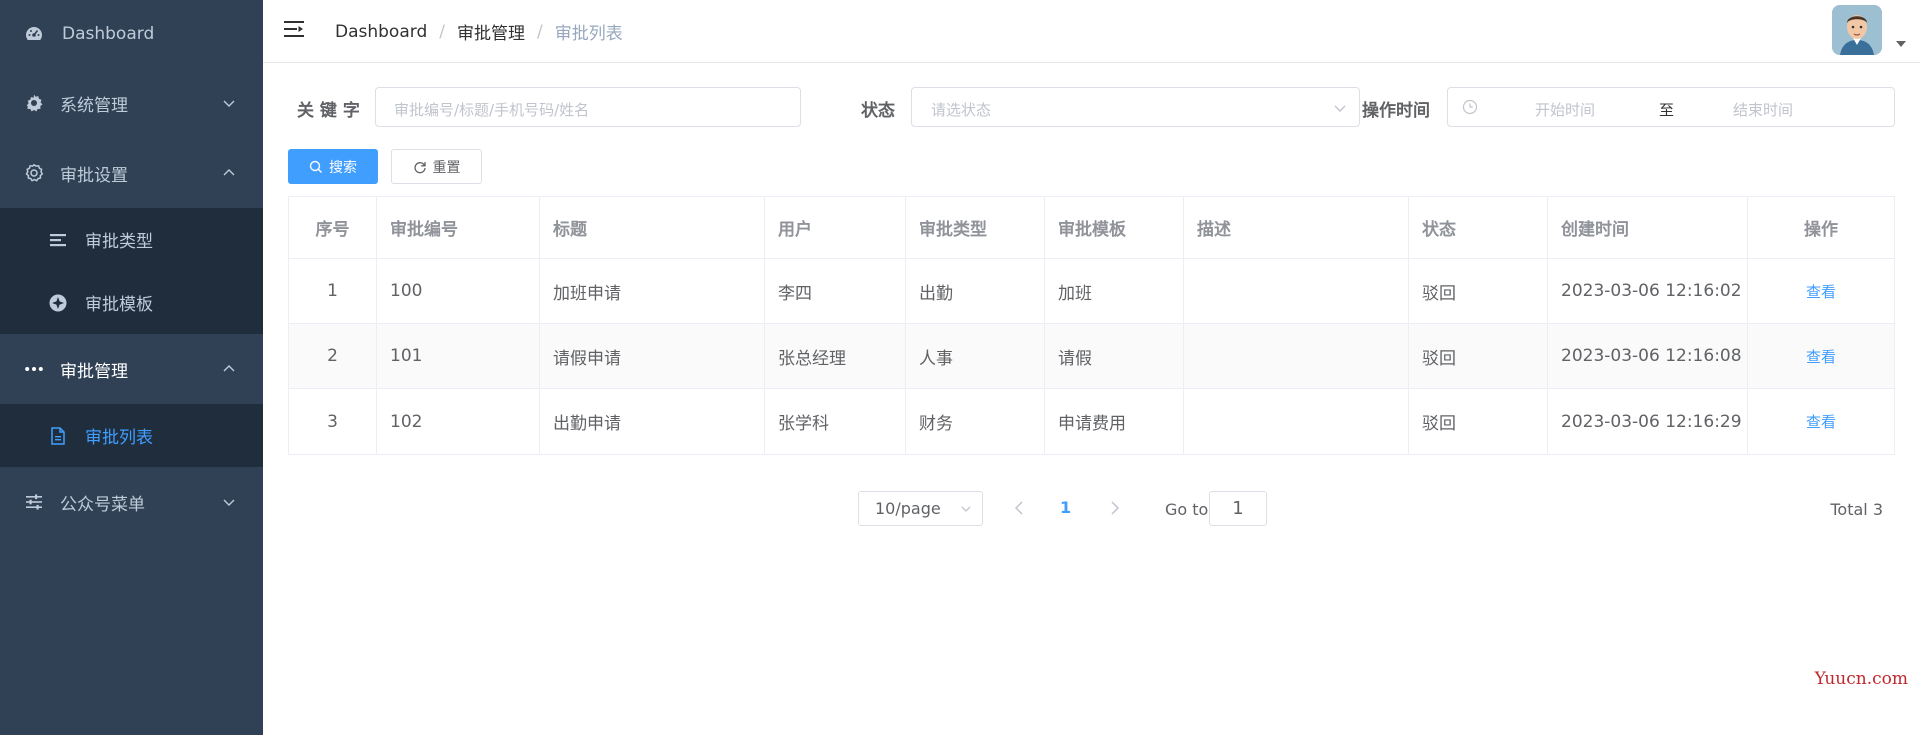  What do you see at coordinates (131, 34) in the screenshot?
I see `sidebar-item-dashboard: Dashboard` at bounding box center [131, 34].